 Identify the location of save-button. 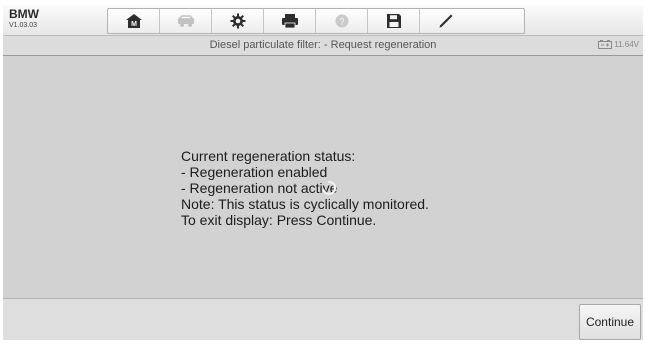
(394, 21).